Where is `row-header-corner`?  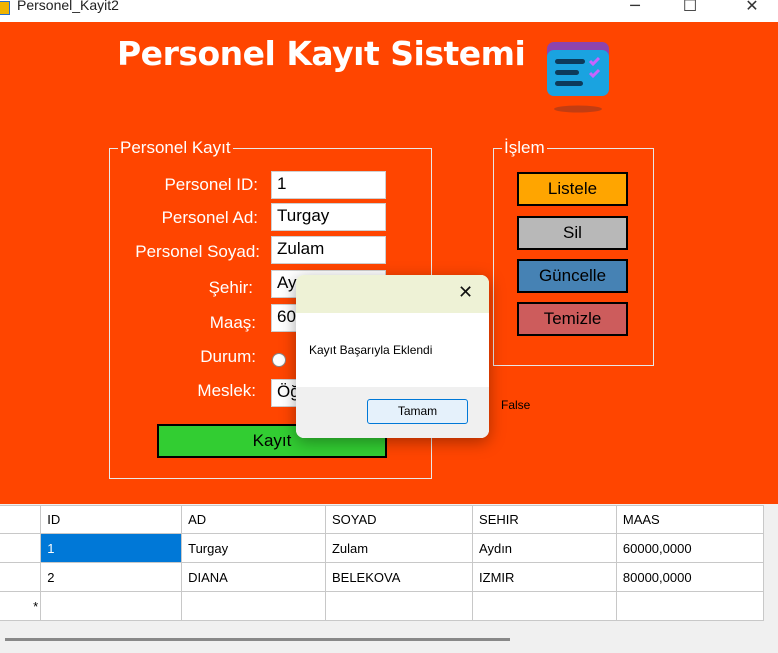 row-header-corner is located at coordinates (21, 519).